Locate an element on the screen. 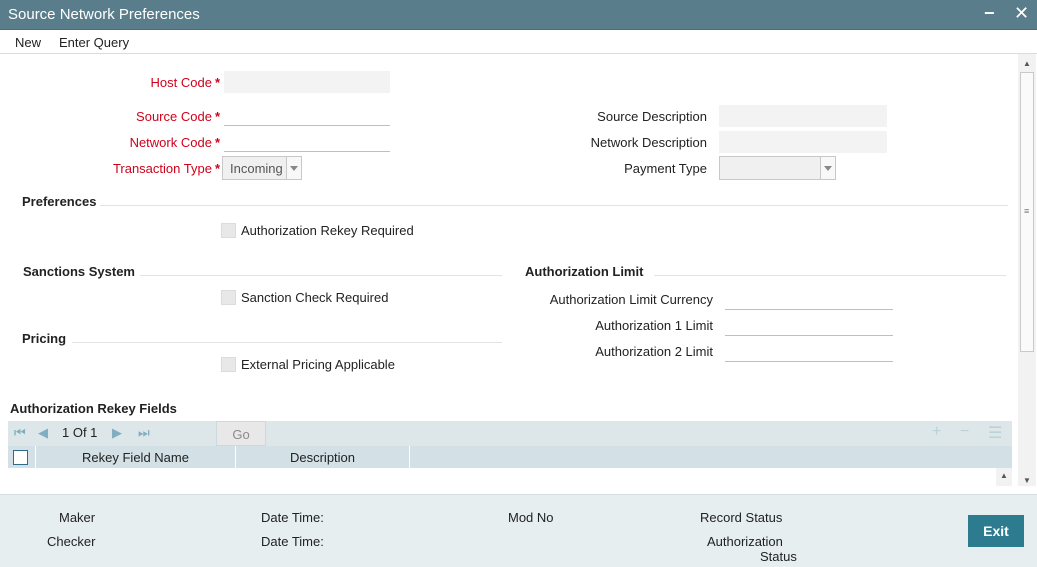 This screenshot has width=1037, height=567. network-description-field is located at coordinates (803, 142).